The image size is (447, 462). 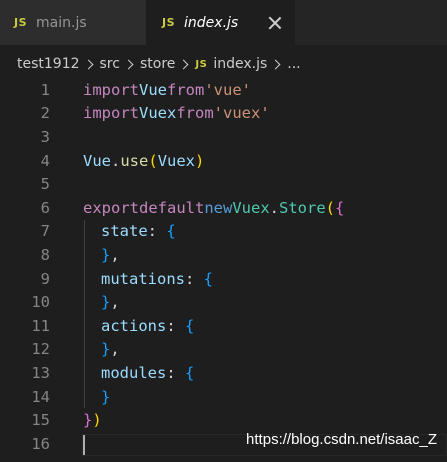 I want to click on breadcrumb-item-src: src, so click(x=110, y=64).